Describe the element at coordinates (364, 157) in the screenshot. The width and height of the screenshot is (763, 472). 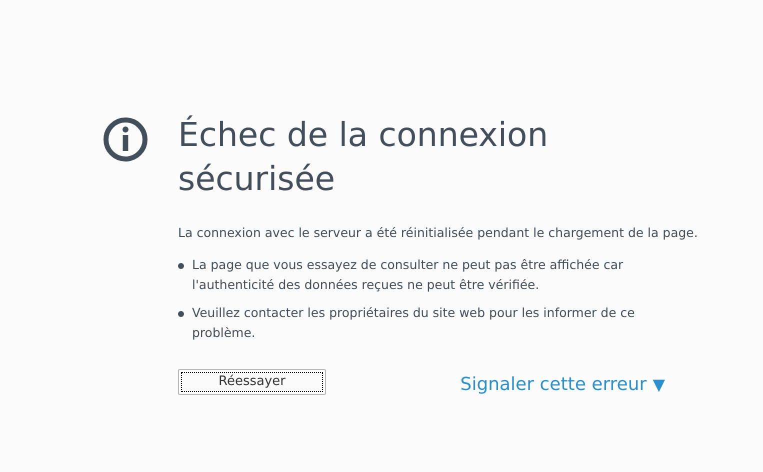
I see `page-title: Échec de la connexion sécurisée` at that location.